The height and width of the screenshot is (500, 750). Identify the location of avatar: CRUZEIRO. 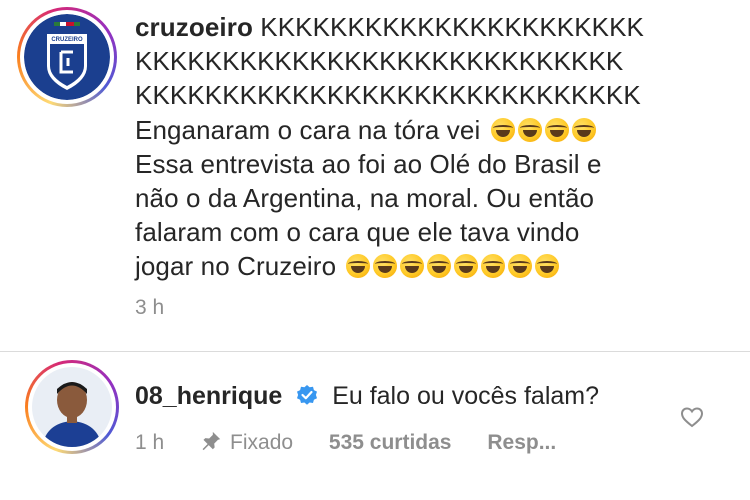
(67, 57).